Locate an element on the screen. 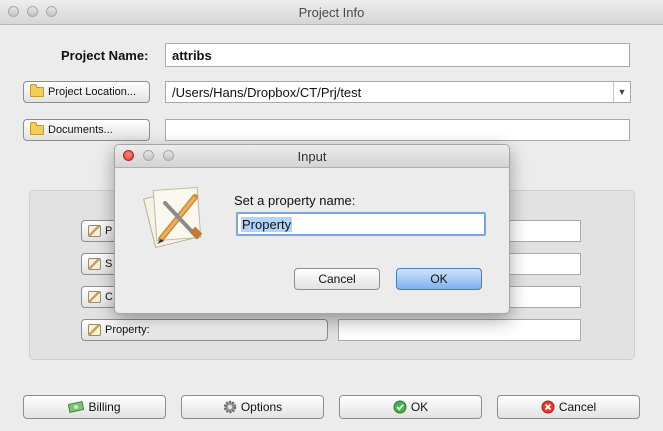  dialog-ok-button: OK is located at coordinates (439, 279).